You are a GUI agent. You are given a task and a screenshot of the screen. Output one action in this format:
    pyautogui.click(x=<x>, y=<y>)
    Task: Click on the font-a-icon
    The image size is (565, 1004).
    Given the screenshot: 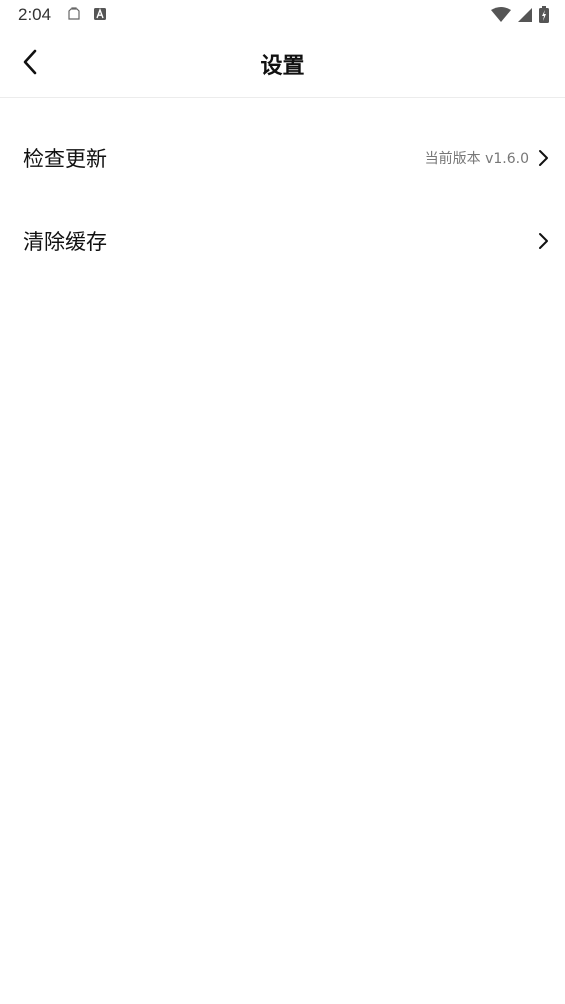 What is the action you would take?
    pyautogui.click(x=100, y=15)
    